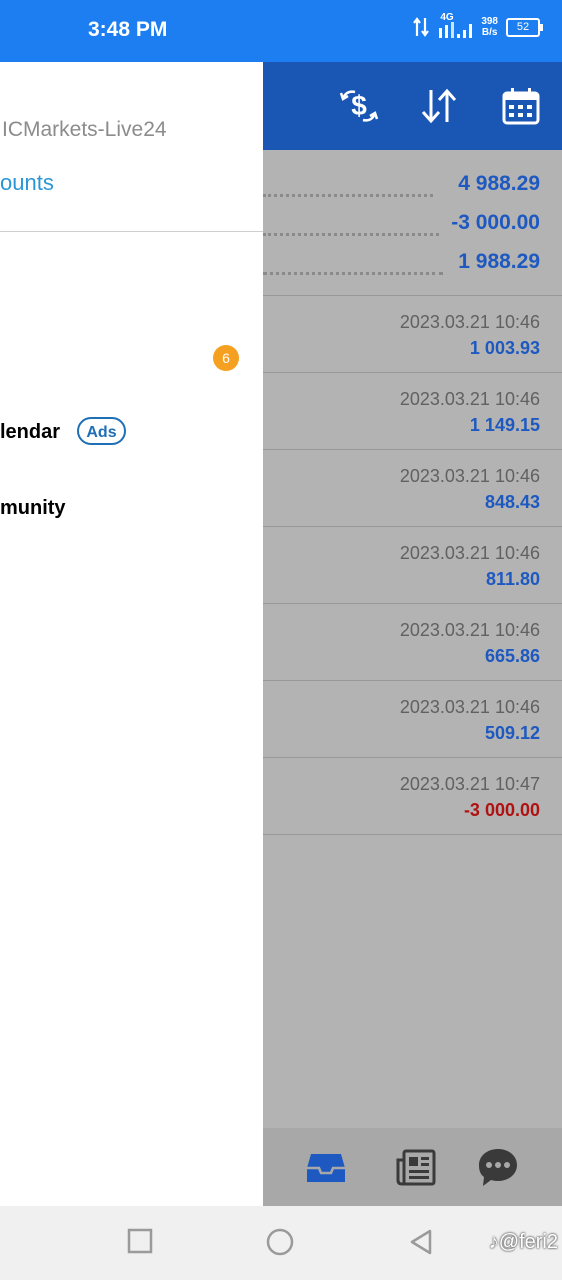 This screenshot has height=1280, width=562. What do you see at coordinates (412, 411) in the screenshot?
I see `deal-row: 2023.03.21 10:46 1 149.15` at bounding box center [412, 411].